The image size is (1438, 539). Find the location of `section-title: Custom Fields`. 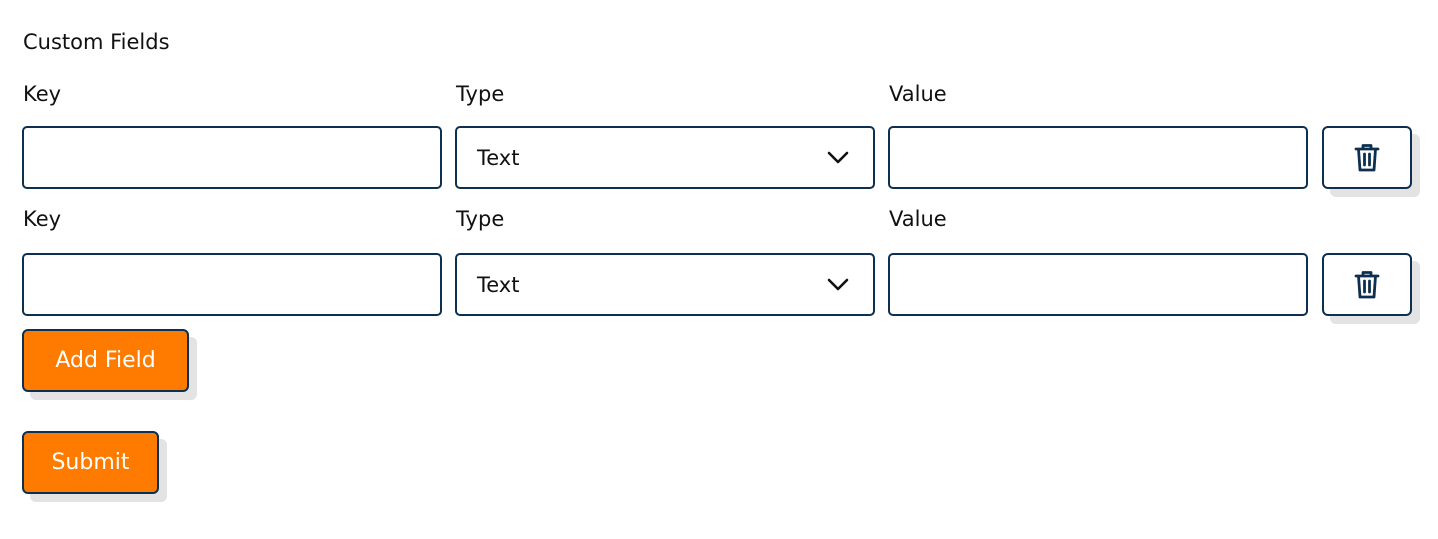

section-title: Custom Fields is located at coordinates (96, 42).